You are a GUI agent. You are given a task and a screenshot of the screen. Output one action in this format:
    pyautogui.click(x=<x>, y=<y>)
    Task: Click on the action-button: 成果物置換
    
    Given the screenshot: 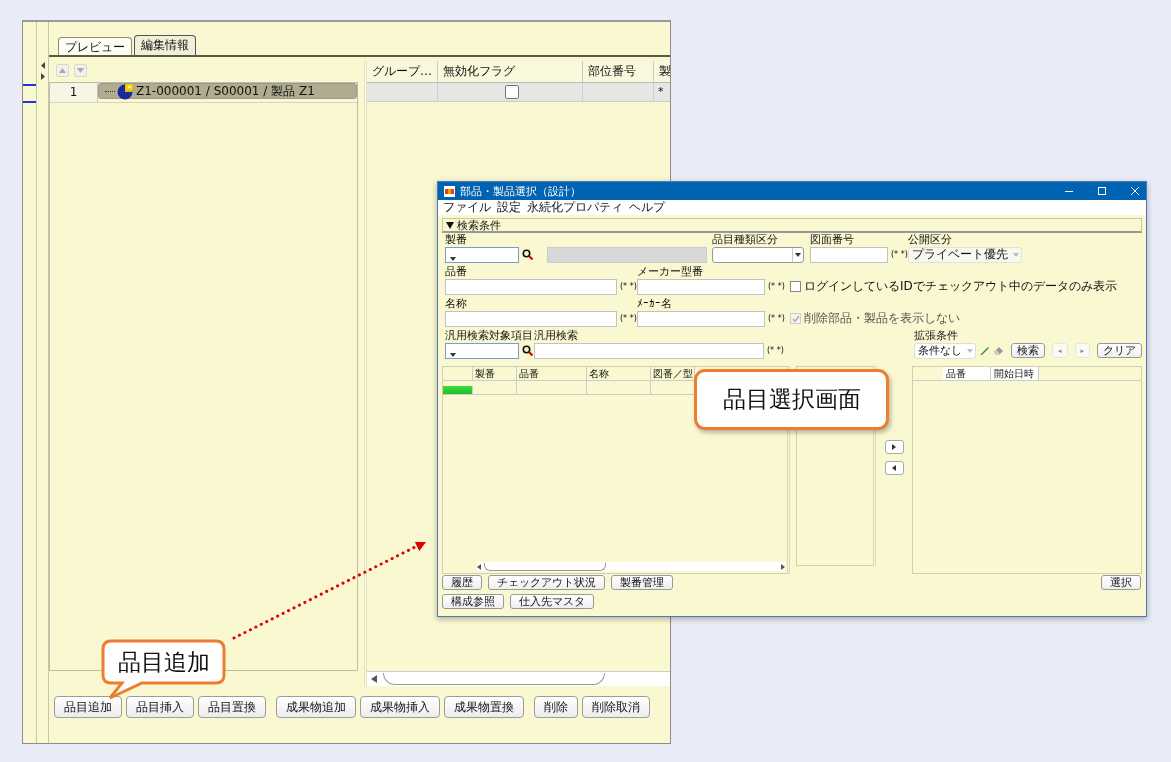 What is the action you would take?
    pyautogui.click(x=484, y=707)
    